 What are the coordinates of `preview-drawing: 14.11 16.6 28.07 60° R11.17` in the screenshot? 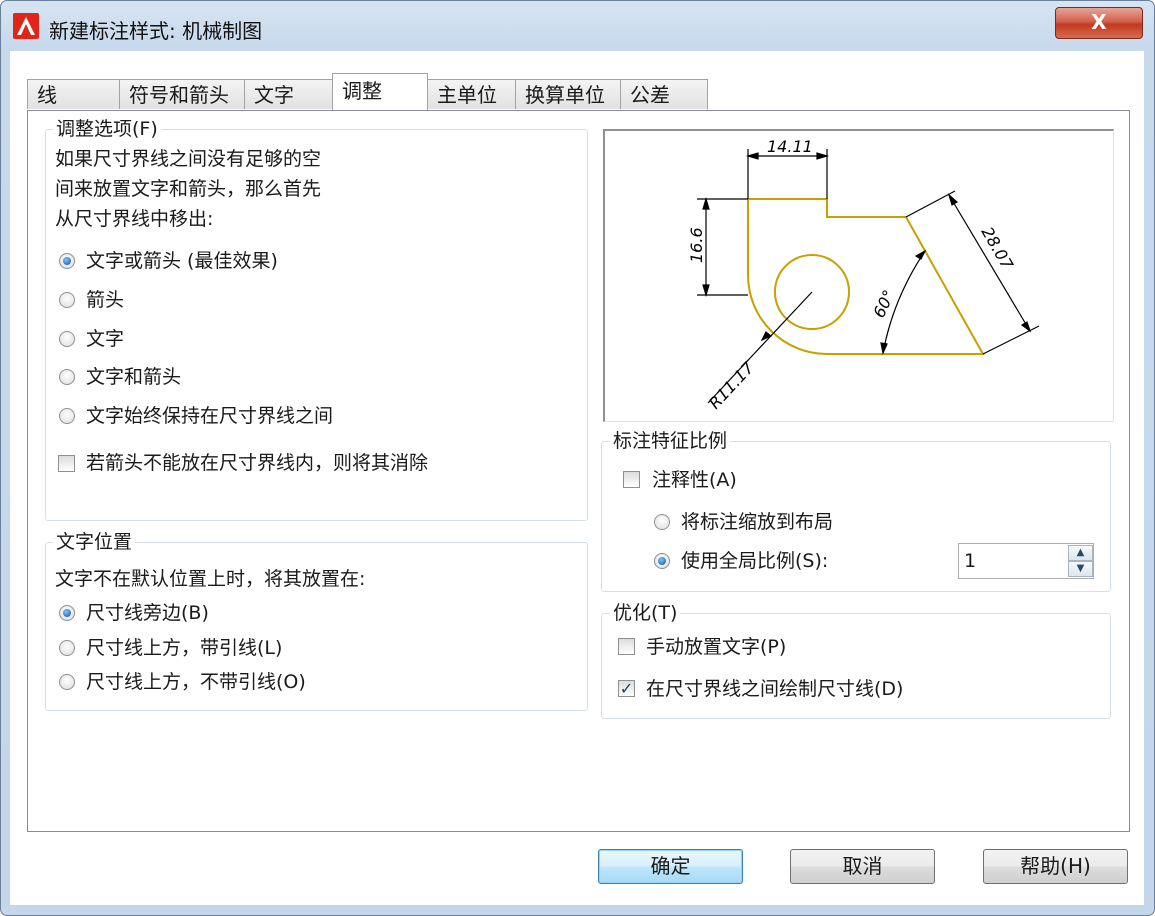 It's located at (863, 275).